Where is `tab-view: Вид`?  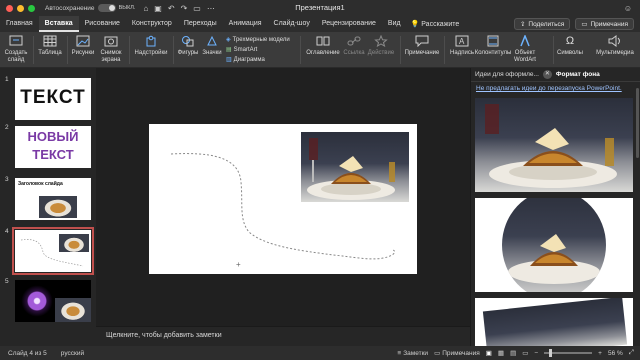 tab-view: Вид is located at coordinates (394, 24).